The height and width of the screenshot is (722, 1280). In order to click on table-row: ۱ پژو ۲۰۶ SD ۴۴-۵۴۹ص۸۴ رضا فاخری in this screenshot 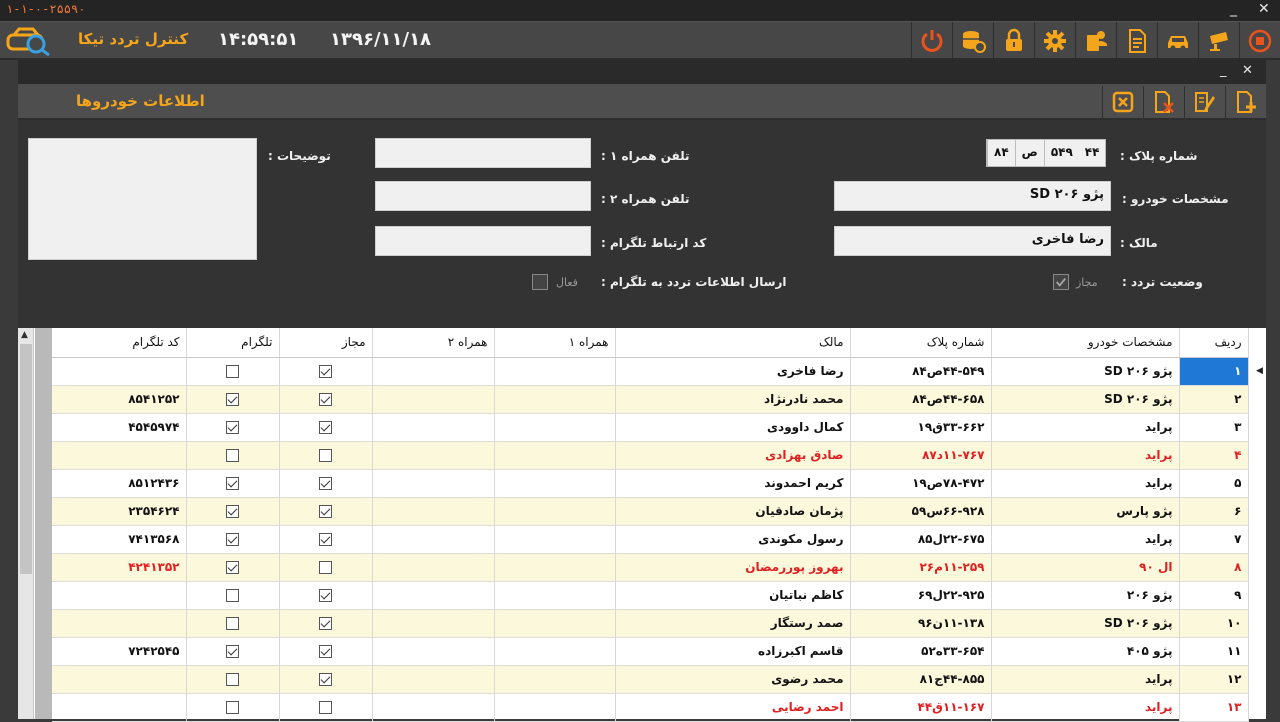, I will do `click(650, 371)`.